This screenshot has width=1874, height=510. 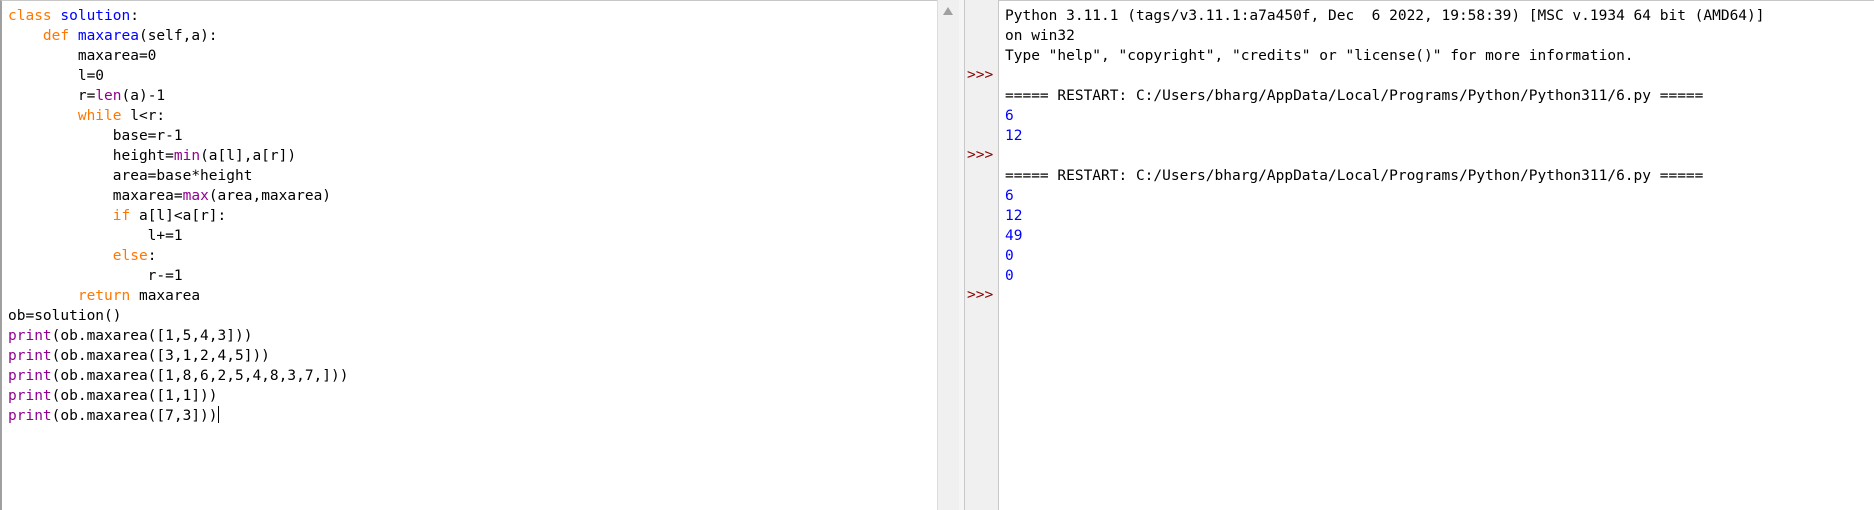 I want to click on code-line: base=r-1, so click(x=178, y=136).